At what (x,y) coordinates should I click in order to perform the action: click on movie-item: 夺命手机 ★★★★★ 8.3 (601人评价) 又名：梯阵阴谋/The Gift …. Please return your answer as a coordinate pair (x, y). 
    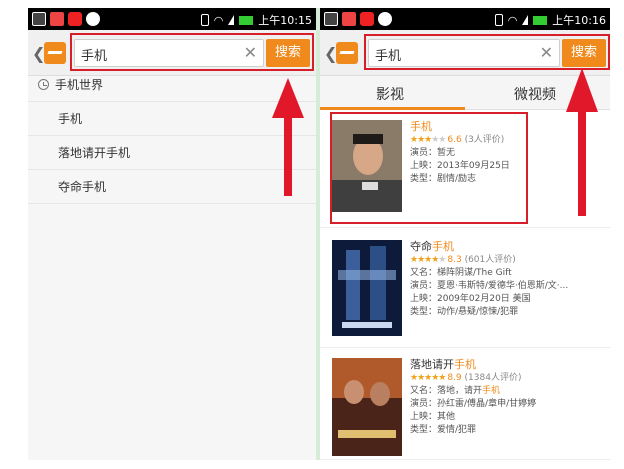
    Looking at the image, I should click on (465, 288).